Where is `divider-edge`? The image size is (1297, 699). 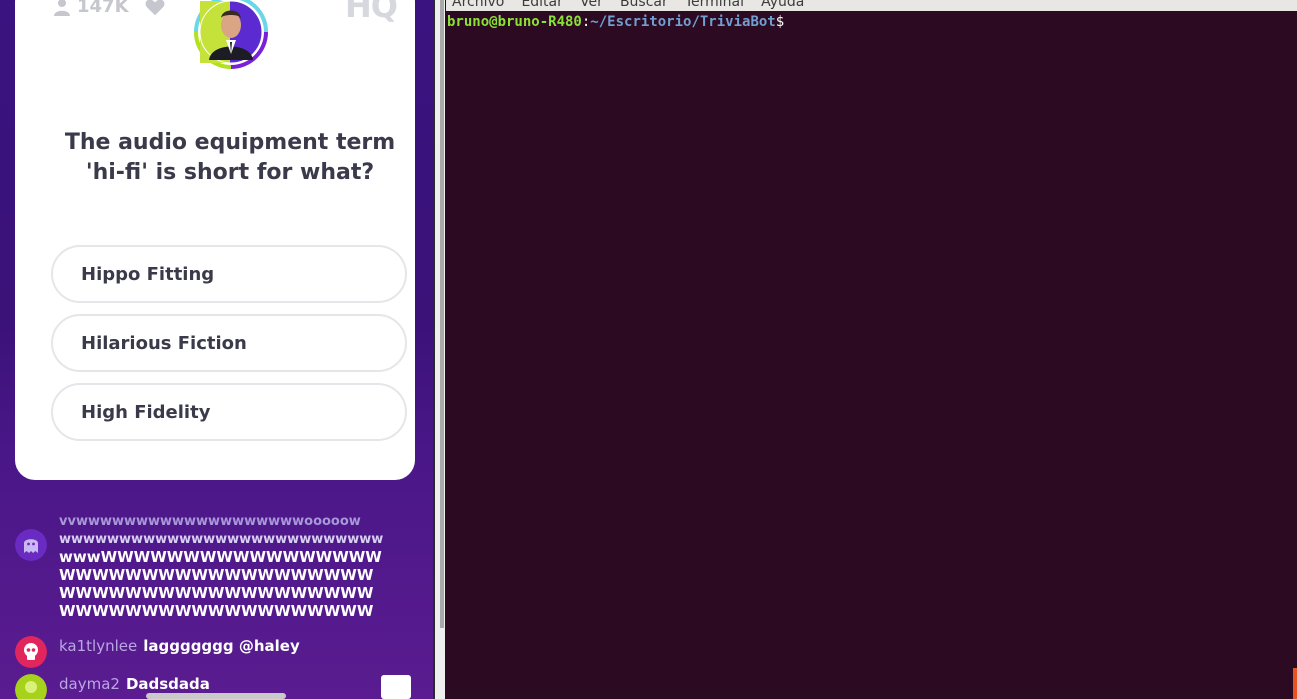
divider-edge is located at coordinates (434, 349).